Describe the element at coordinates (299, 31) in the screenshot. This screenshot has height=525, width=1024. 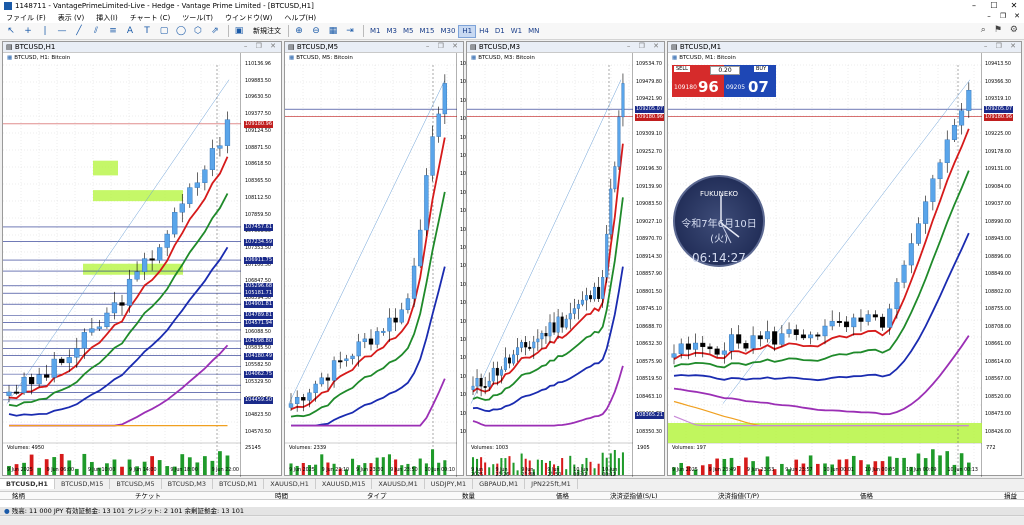
I see `zoom-in-icon: ⊕` at that location.